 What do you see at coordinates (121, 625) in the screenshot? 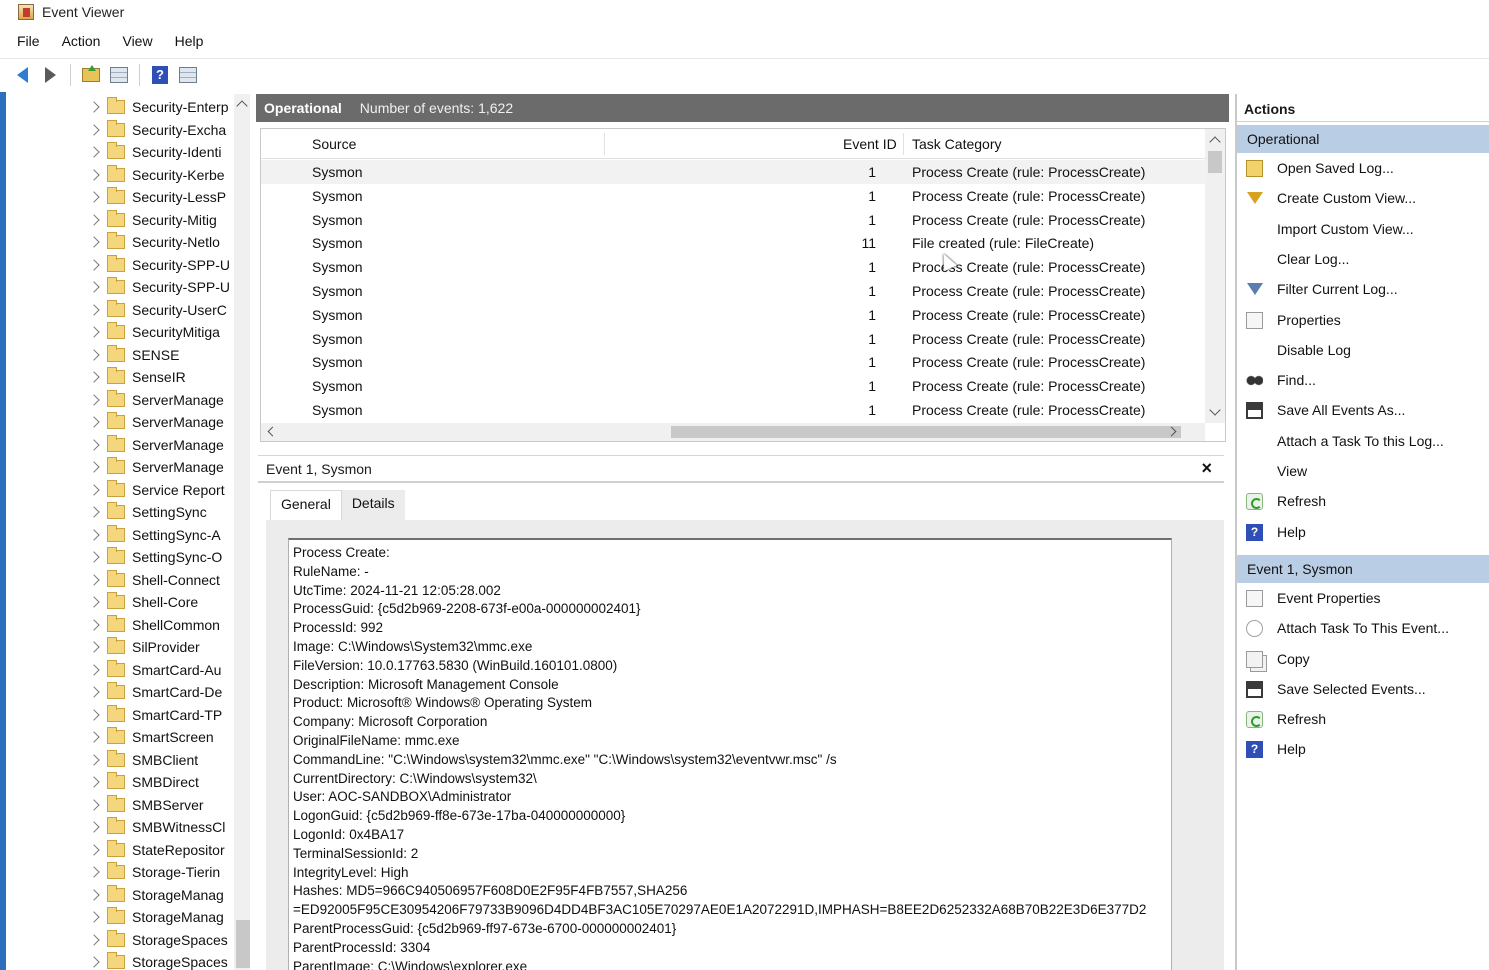
I see `tree-node: ShellCommon` at bounding box center [121, 625].